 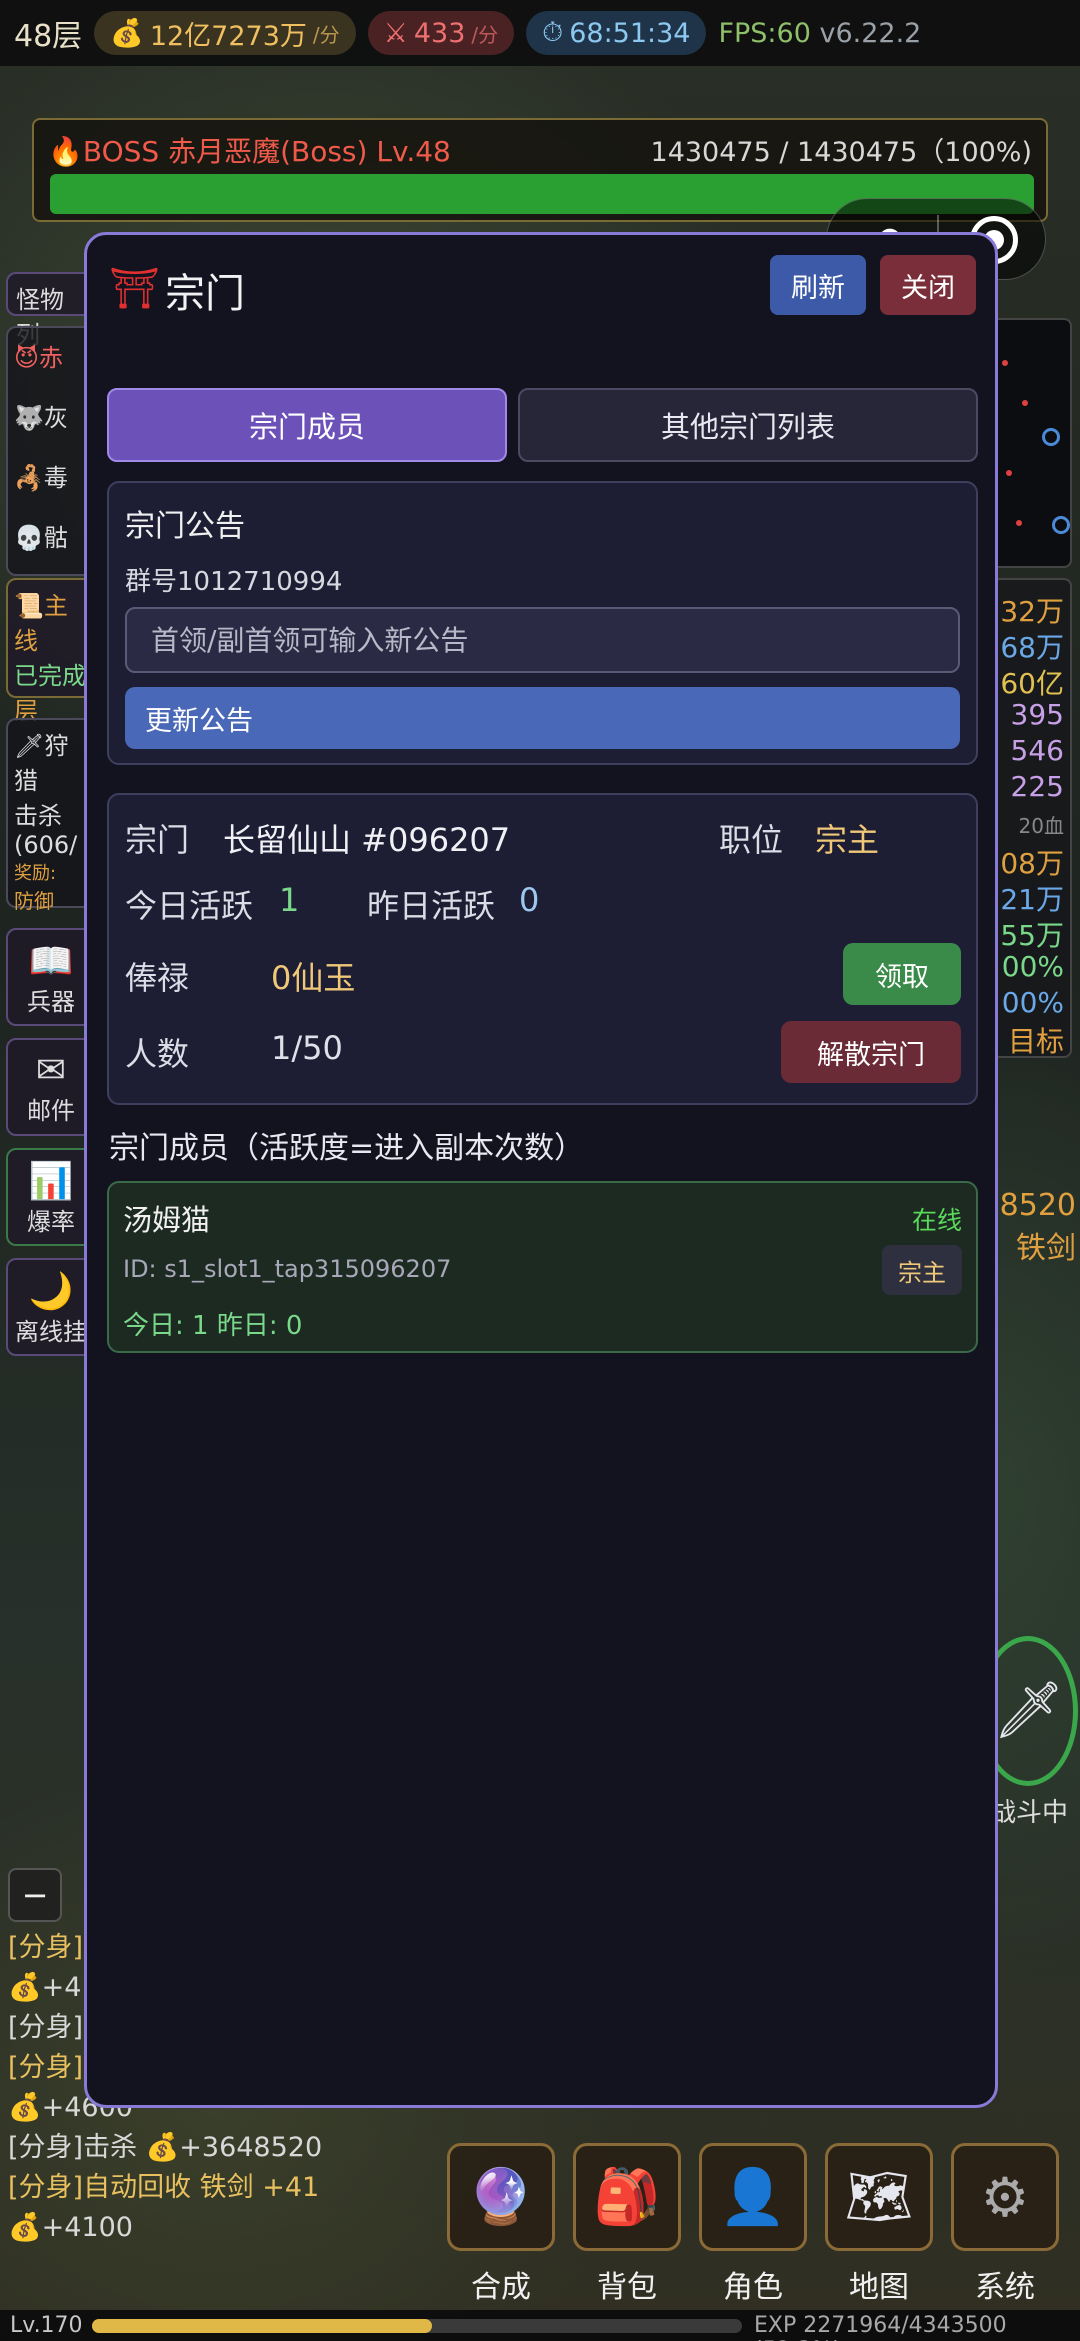 I want to click on hunt-reward: 奖励:, so click(x=35, y=873).